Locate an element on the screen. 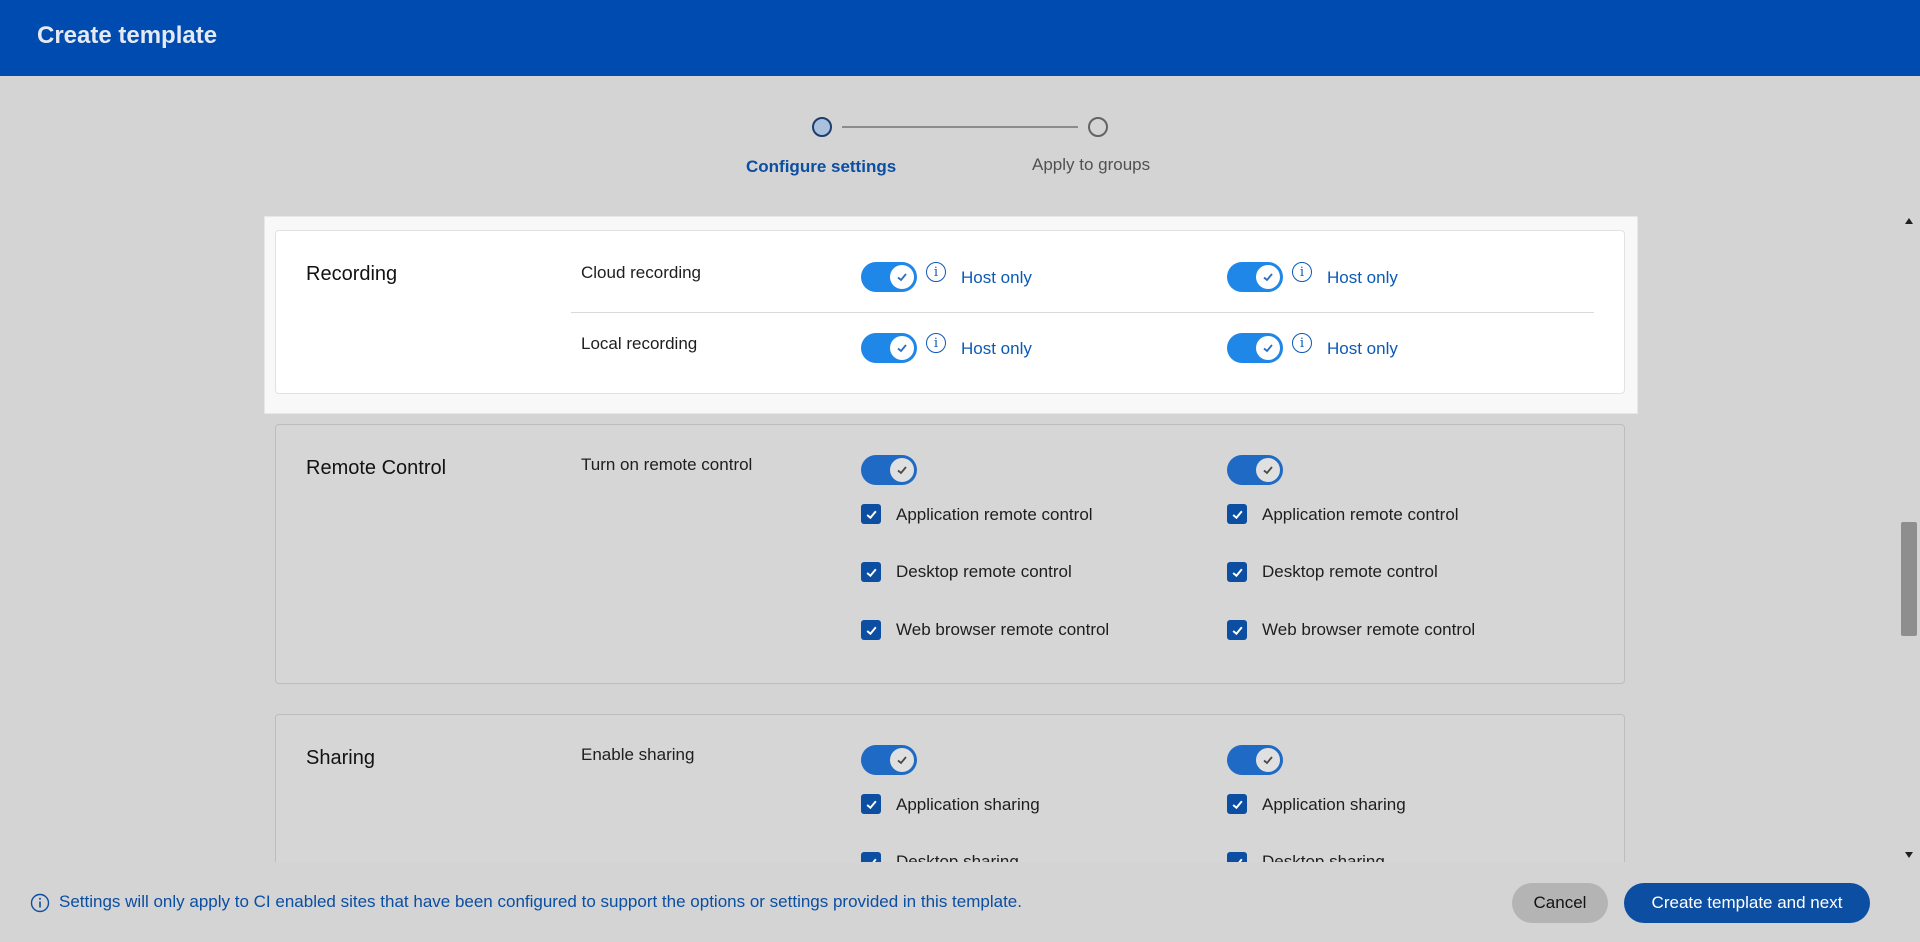  local-recording-toggle-col2 is located at coordinates (1255, 348).